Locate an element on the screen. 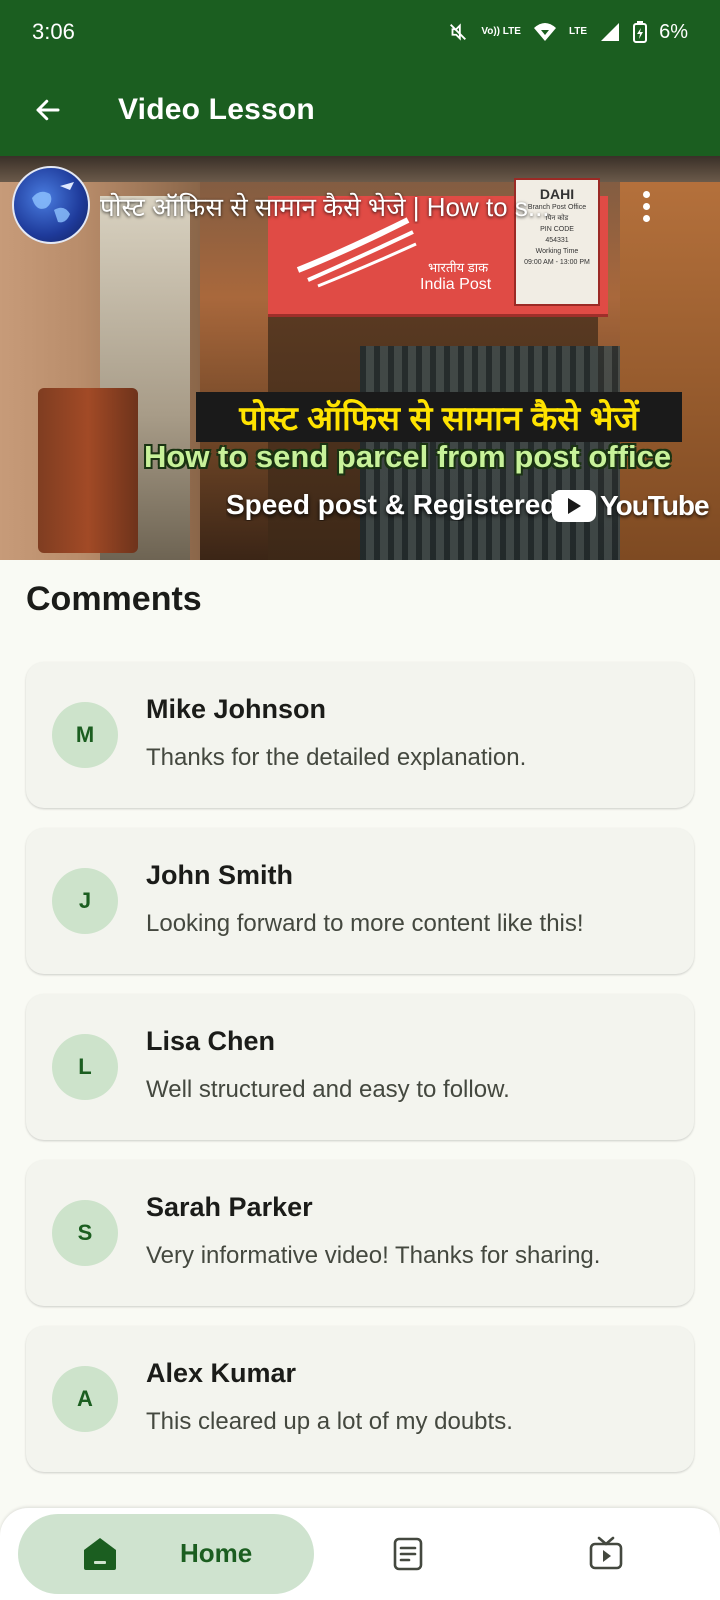 Image resolution: width=720 pixels, height=1600 pixels. nav-item-notes is located at coordinates (408, 1554).